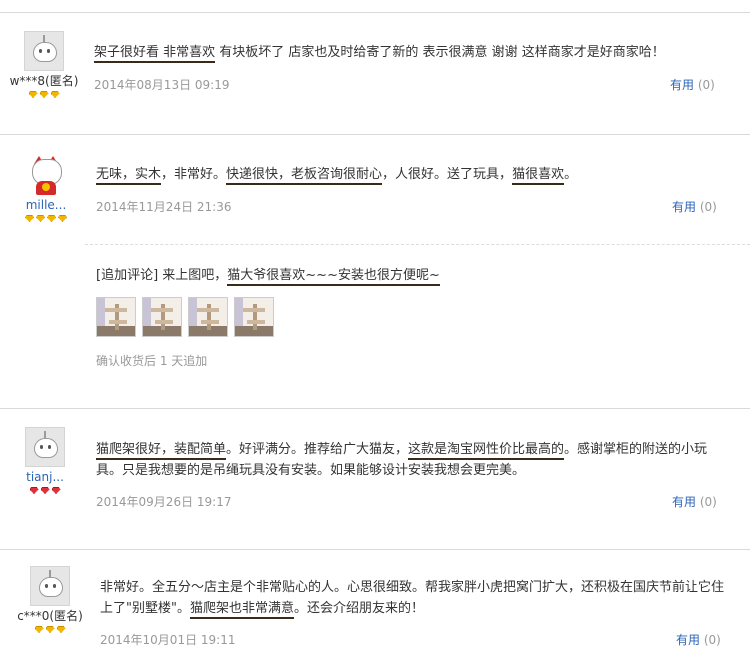 This screenshot has width=750, height=670. What do you see at coordinates (317, 449) in the screenshot?
I see `text-segment: 。好评满分。推荐给广大猫友，` at bounding box center [317, 449].